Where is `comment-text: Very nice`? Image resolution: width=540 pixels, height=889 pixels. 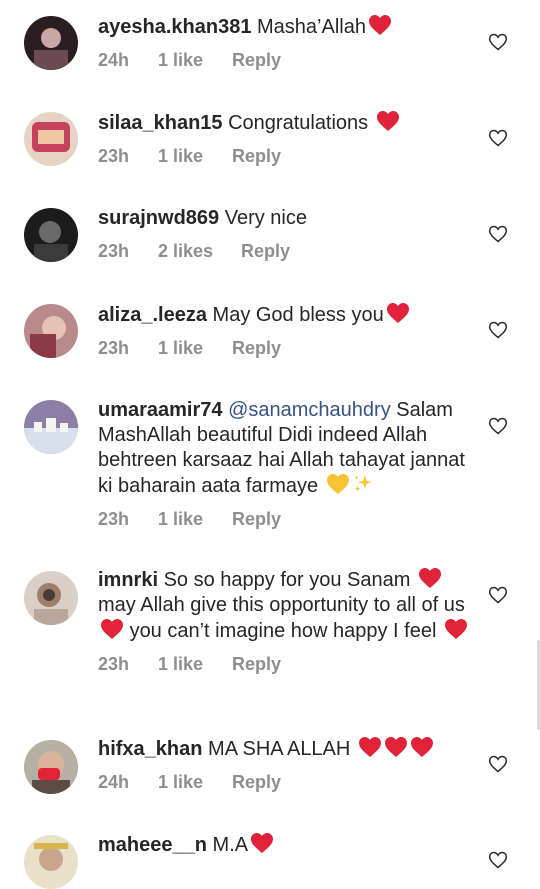
comment-text: Very nice is located at coordinates (265, 218).